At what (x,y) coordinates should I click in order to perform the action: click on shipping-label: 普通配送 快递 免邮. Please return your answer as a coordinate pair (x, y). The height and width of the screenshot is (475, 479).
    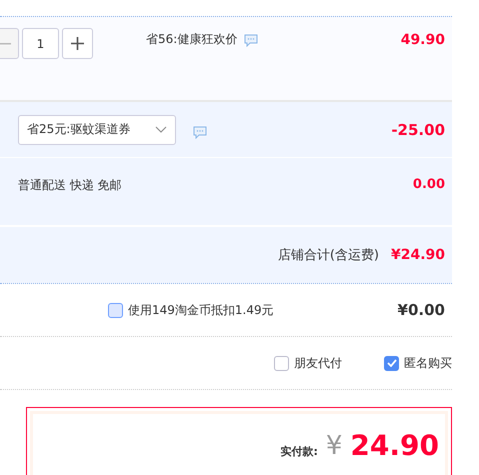
    Looking at the image, I should click on (70, 185).